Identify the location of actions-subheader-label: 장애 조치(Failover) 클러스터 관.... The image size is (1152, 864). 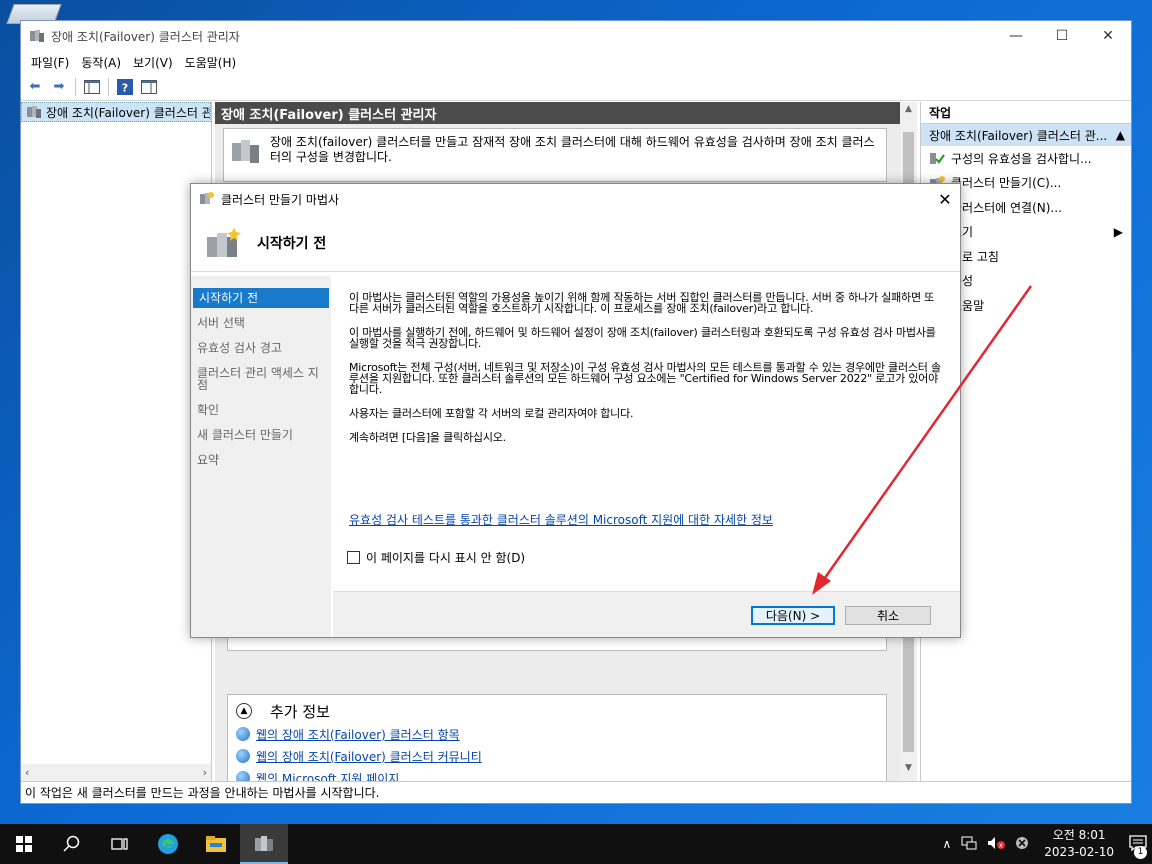
(1018, 135).